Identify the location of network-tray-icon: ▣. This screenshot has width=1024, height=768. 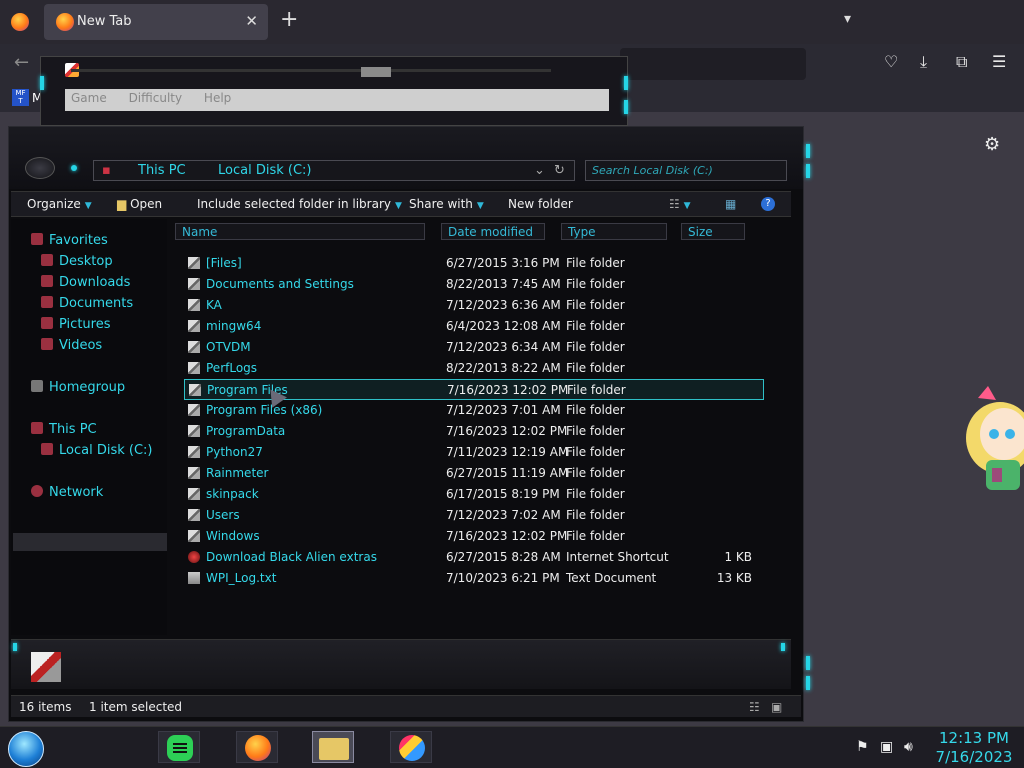
(886, 747).